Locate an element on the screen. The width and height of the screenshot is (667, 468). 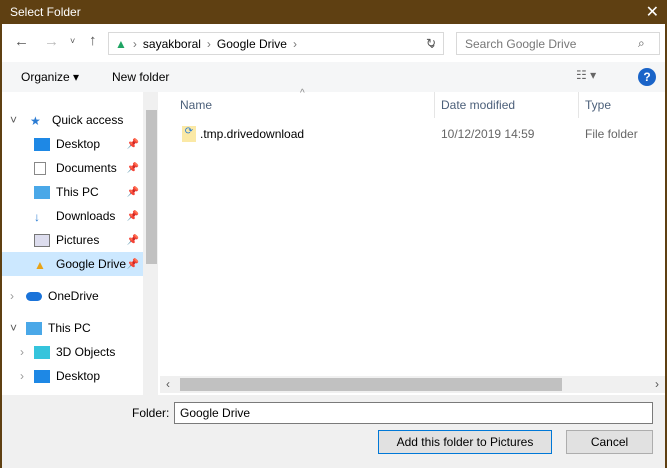
label: Quick access is located at coordinates (88, 120).